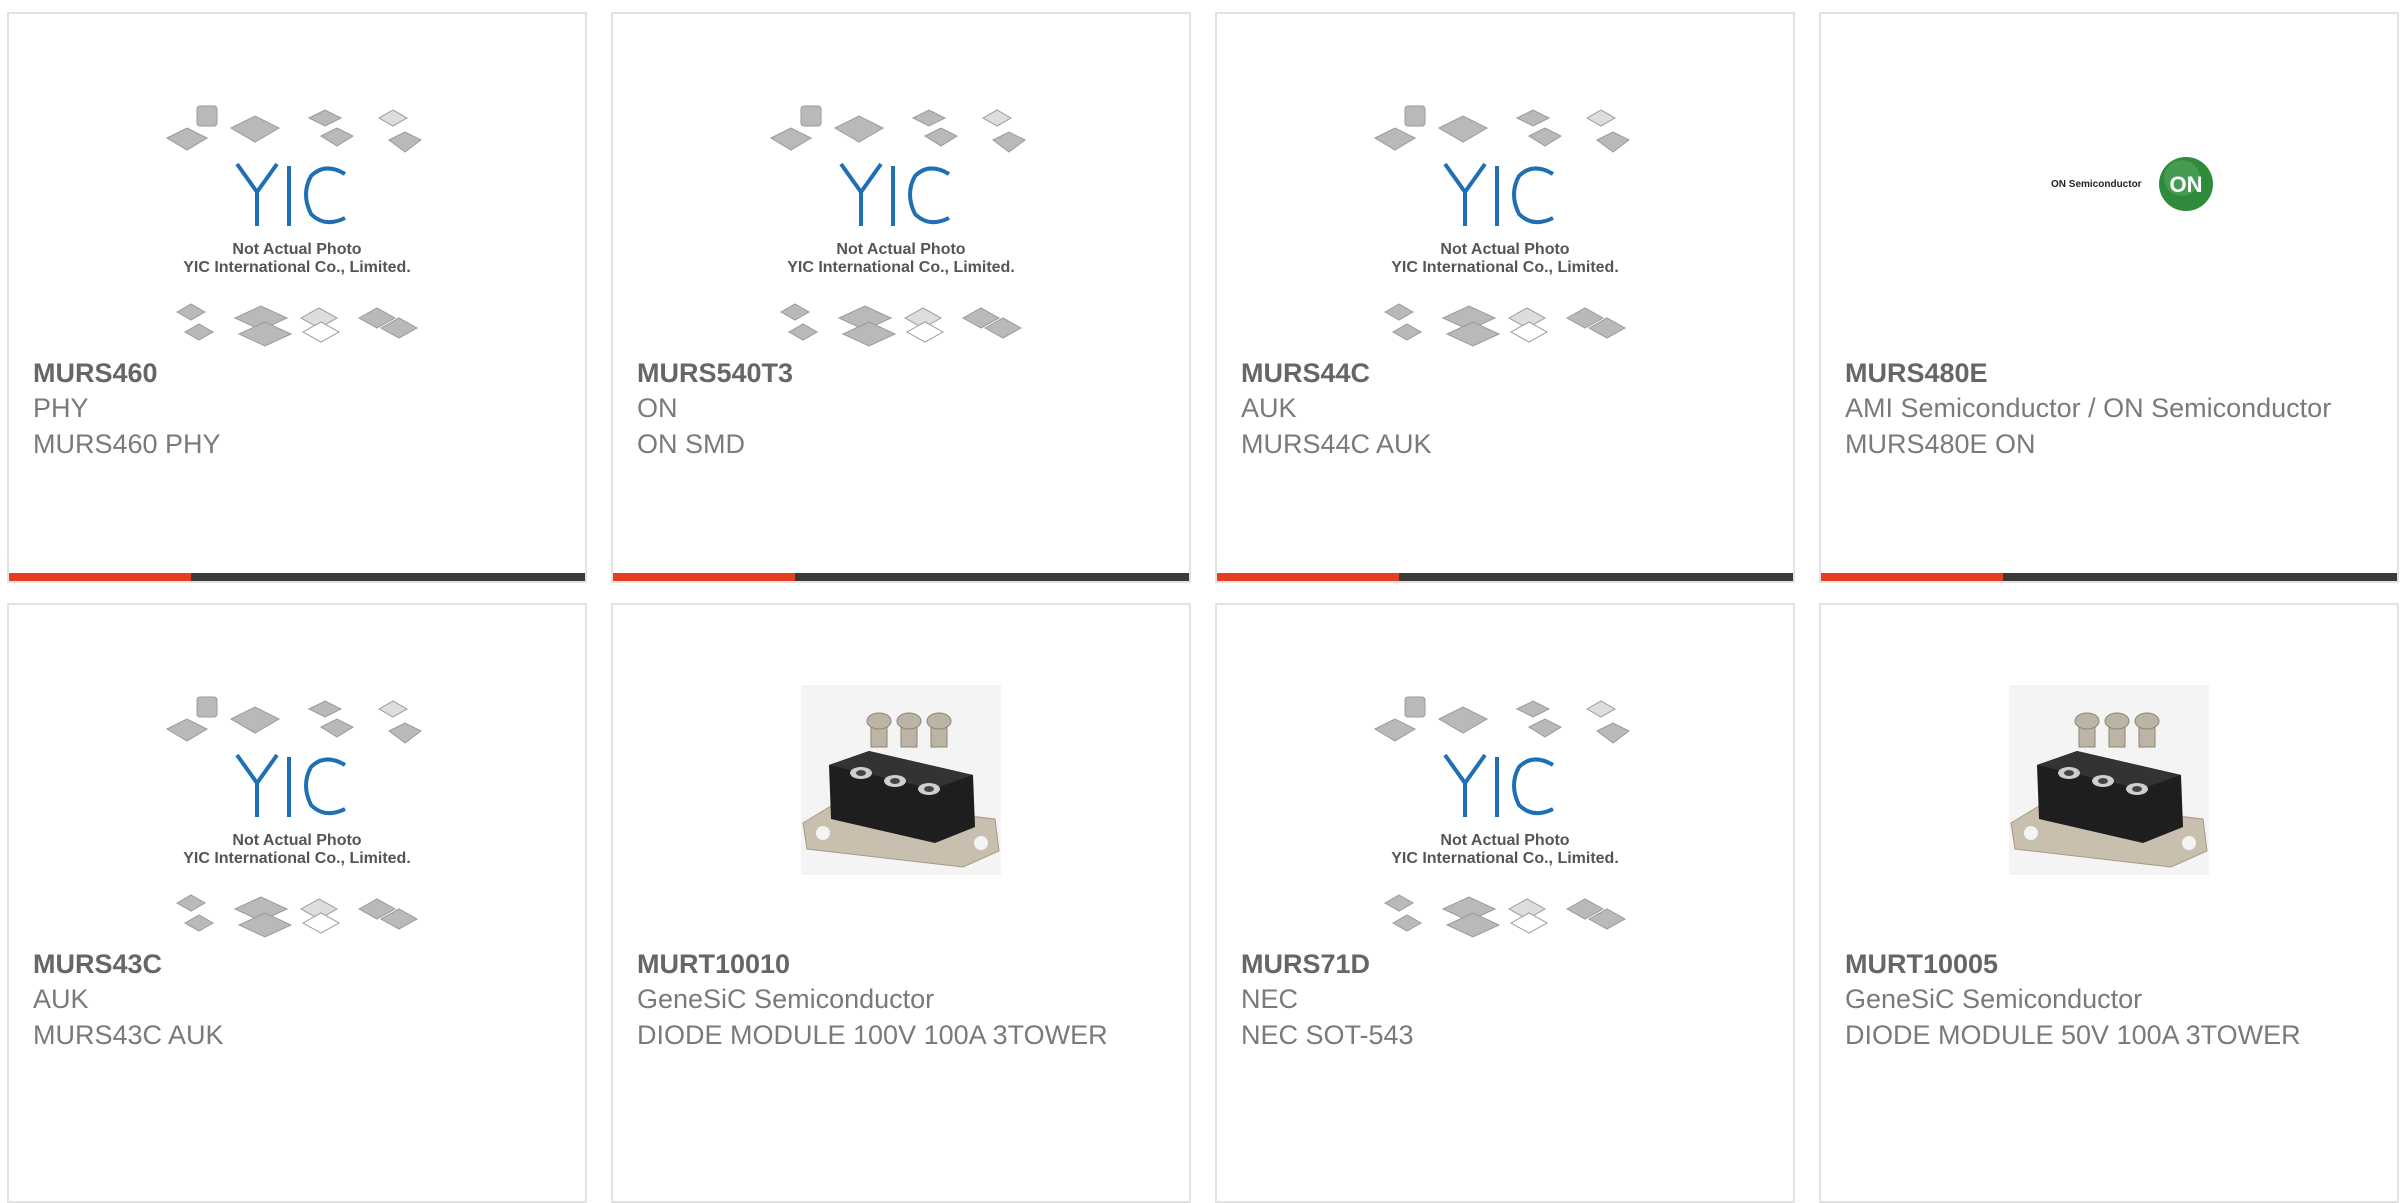 The image size is (2400, 1203). What do you see at coordinates (297, 373) in the screenshot?
I see `product-part-number: MURS460` at bounding box center [297, 373].